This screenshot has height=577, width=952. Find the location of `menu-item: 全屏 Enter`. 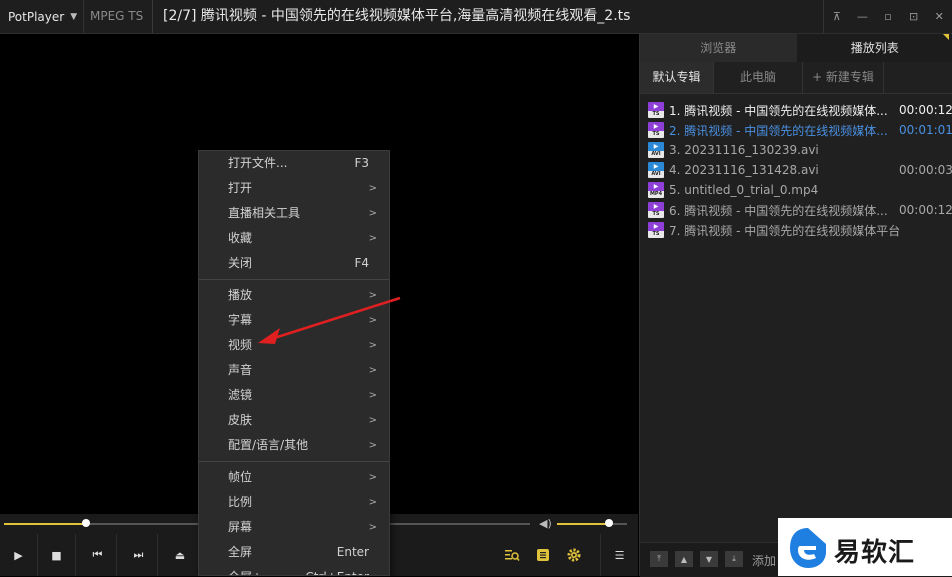

menu-item: 全屏 Enter is located at coordinates (294, 552).